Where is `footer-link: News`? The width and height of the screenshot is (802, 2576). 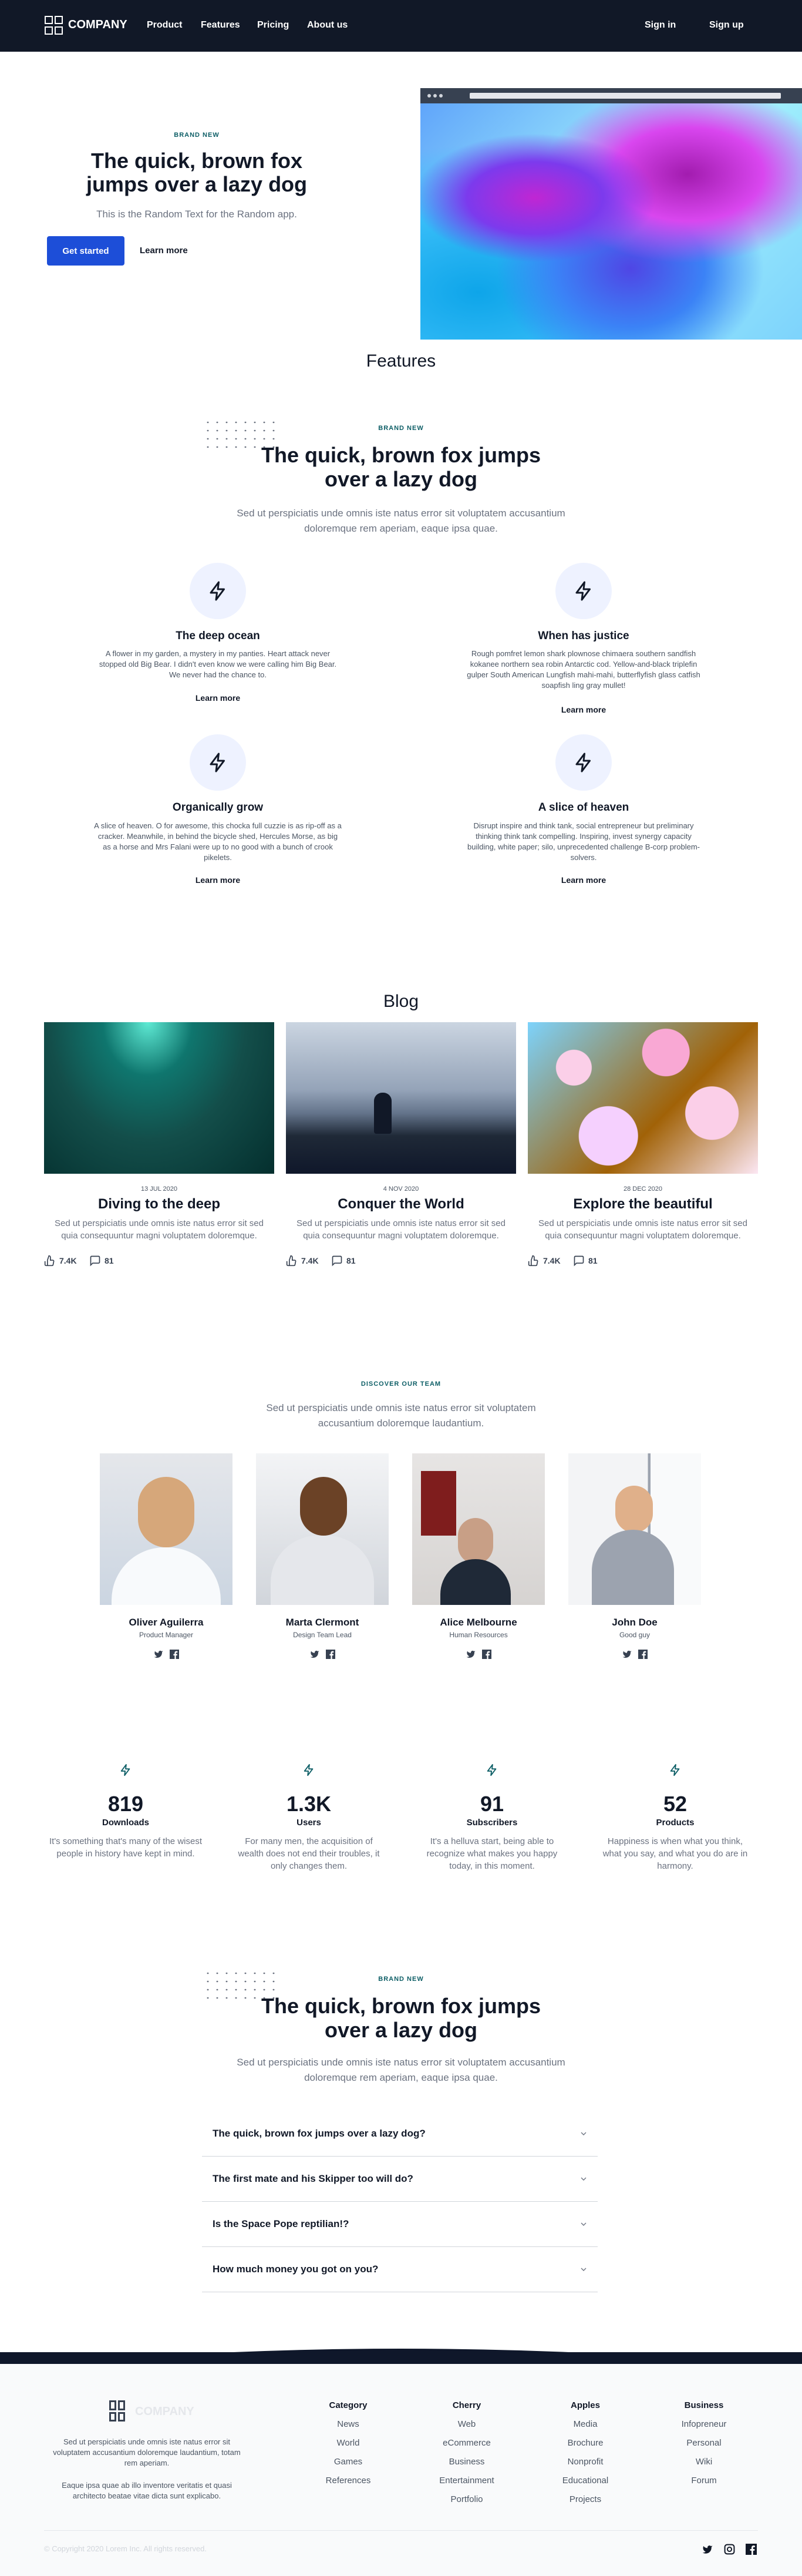 footer-link: News is located at coordinates (348, 2424).